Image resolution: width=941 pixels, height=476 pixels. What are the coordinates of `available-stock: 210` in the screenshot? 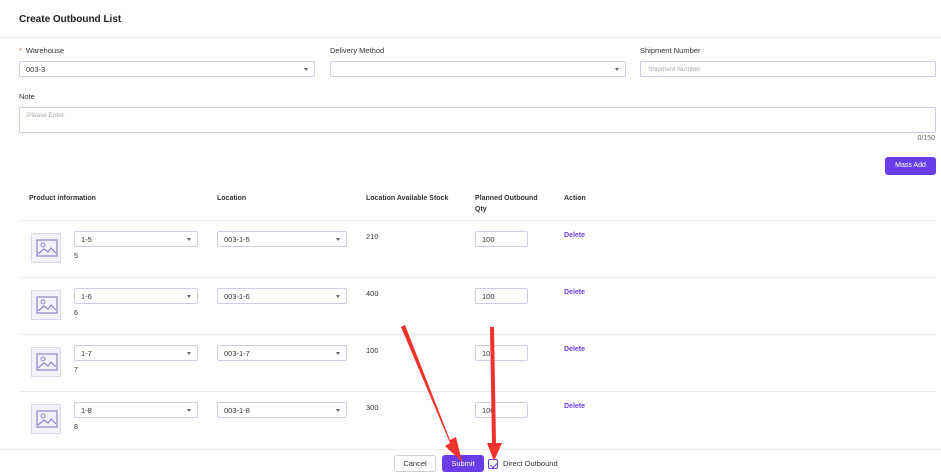 It's located at (372, 236).